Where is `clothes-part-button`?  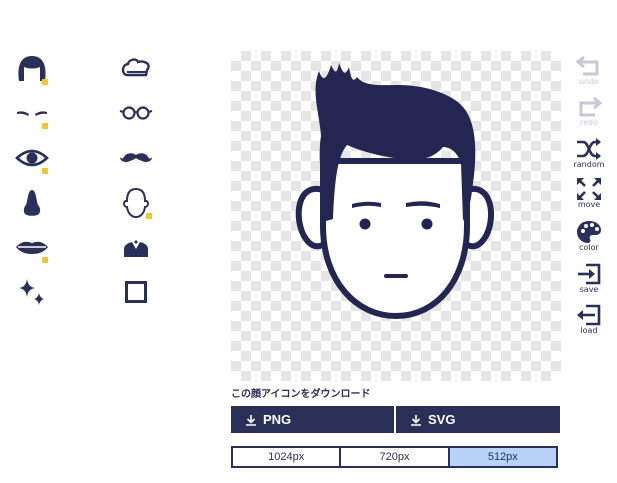 clothes-part-button is located at coordinates (136, 247).